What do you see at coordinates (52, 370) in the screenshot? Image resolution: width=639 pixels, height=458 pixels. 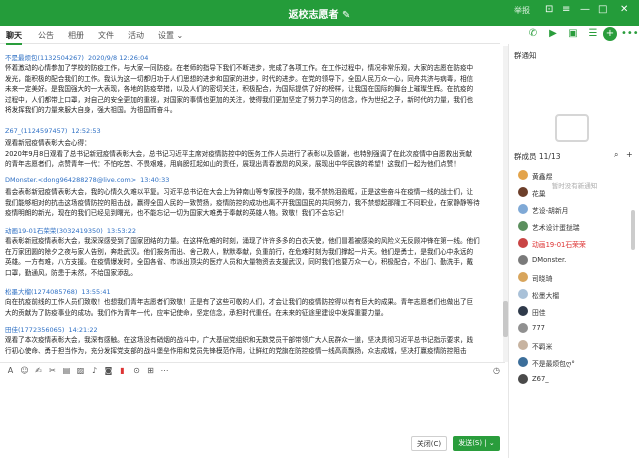 I see `scissors-icon: ✂` at bounding box center [52, 370].